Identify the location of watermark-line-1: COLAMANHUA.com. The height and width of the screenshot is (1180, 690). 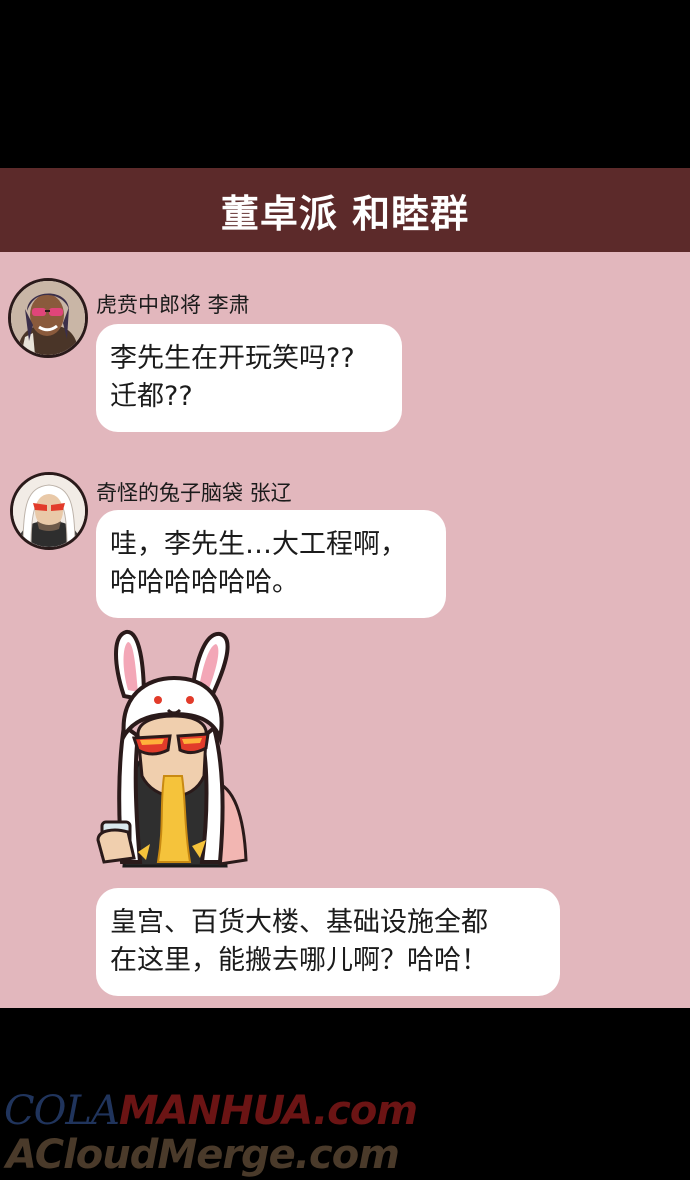
(211, 1111).